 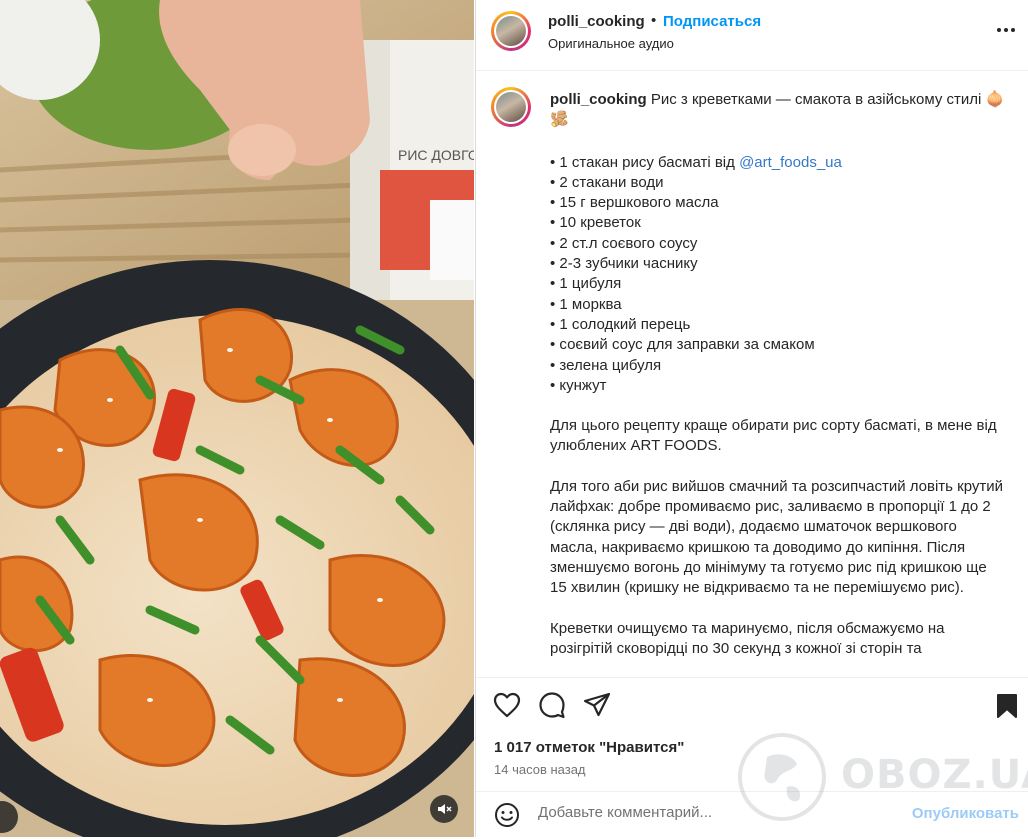 What do you see at coordinates (606, 365) in the screenshot?
I see `ingredient-item: • зелена цибуля` at bounding box center [606, 365].